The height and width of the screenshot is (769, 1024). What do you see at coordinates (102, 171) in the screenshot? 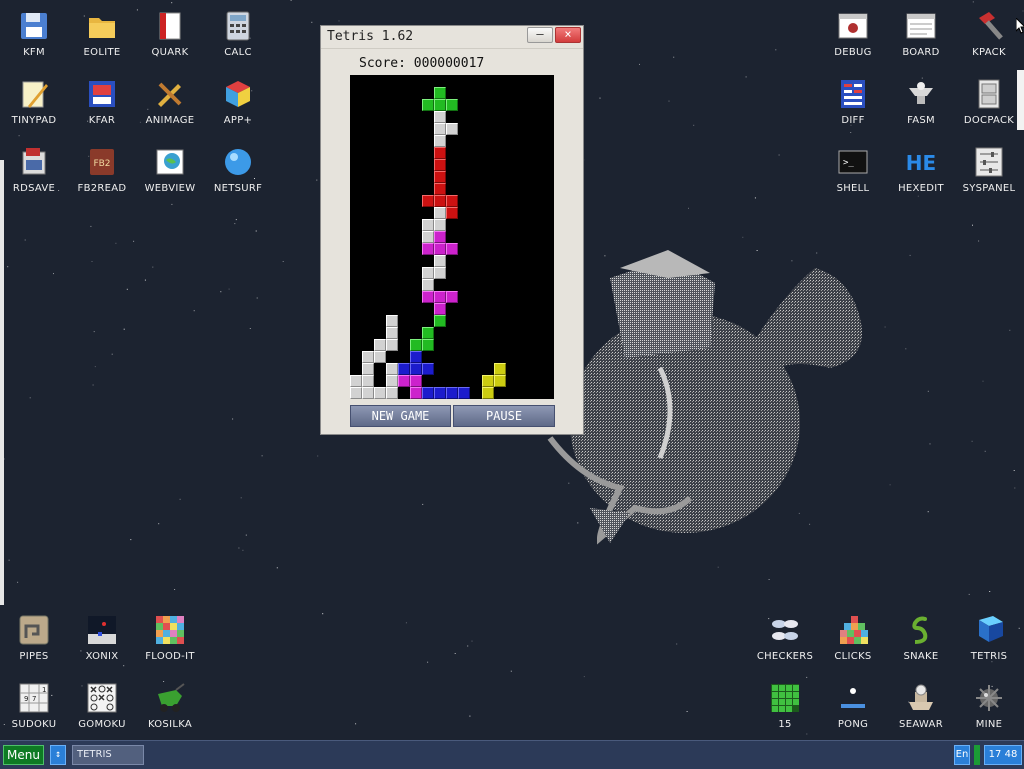
I see `desktop-icon-fb2read: FB2 FB2READ` at bounding box center [102, 171].